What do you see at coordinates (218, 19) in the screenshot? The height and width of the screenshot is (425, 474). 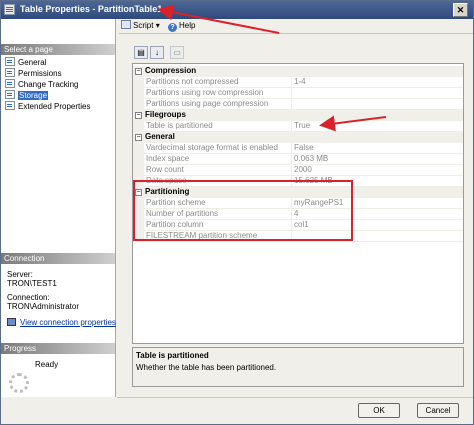 I see `title-arrow` at bounding box center [218, 19].